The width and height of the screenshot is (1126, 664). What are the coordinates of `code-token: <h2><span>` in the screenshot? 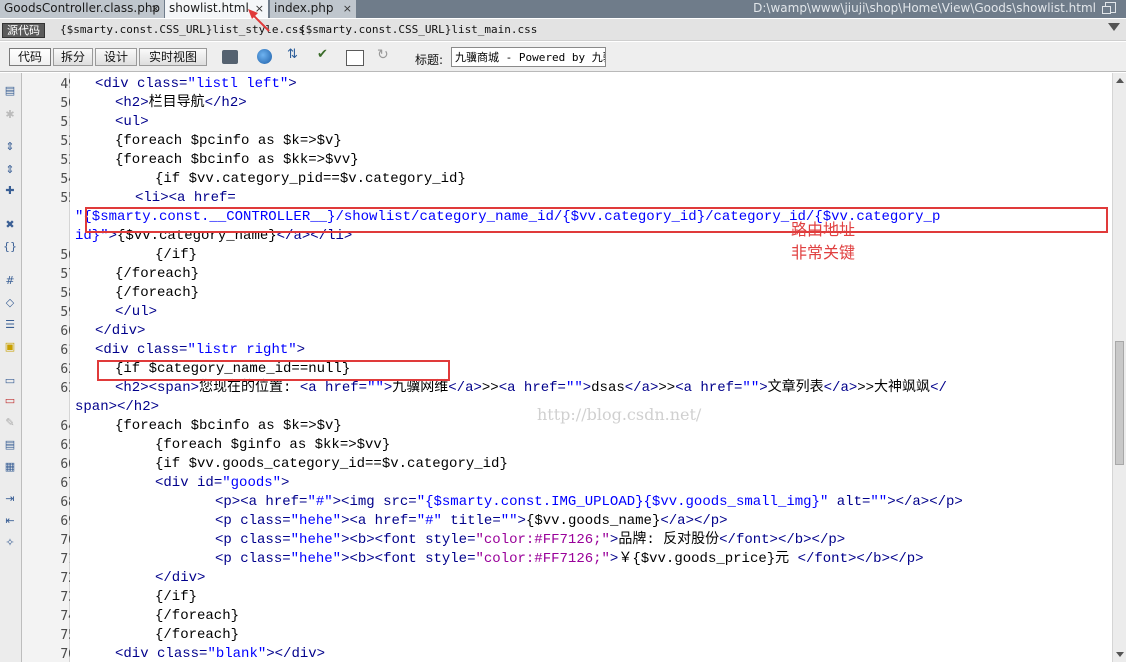 It's located at (157, 388).